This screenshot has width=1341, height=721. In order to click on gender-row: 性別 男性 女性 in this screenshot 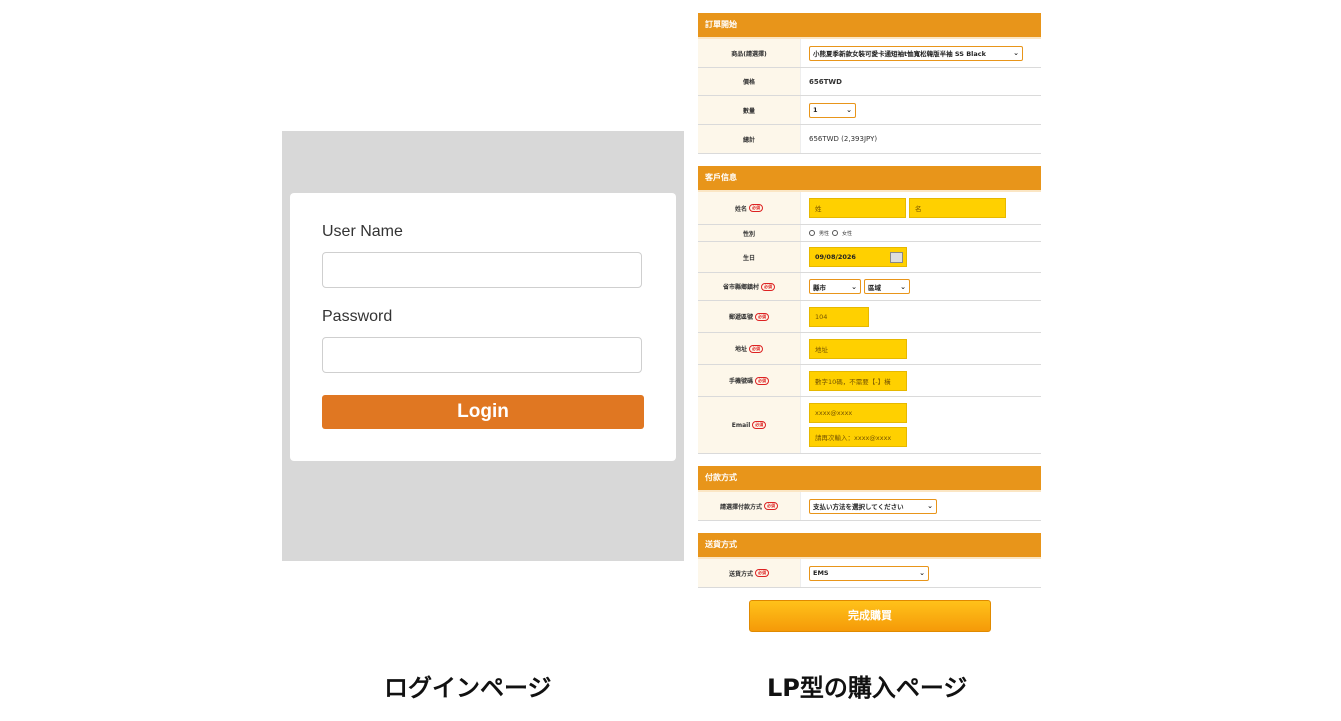, I will do `click(869, 233)`.